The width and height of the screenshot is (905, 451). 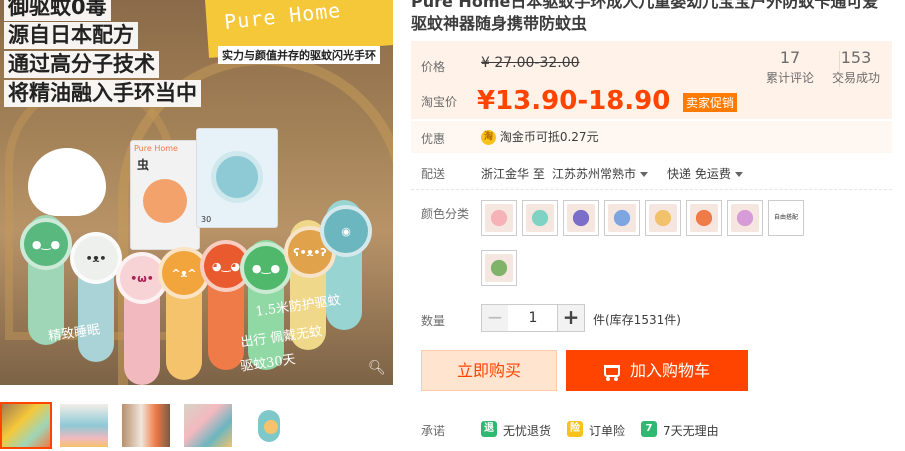 I want to click on divider, so click(x=651, y=189).